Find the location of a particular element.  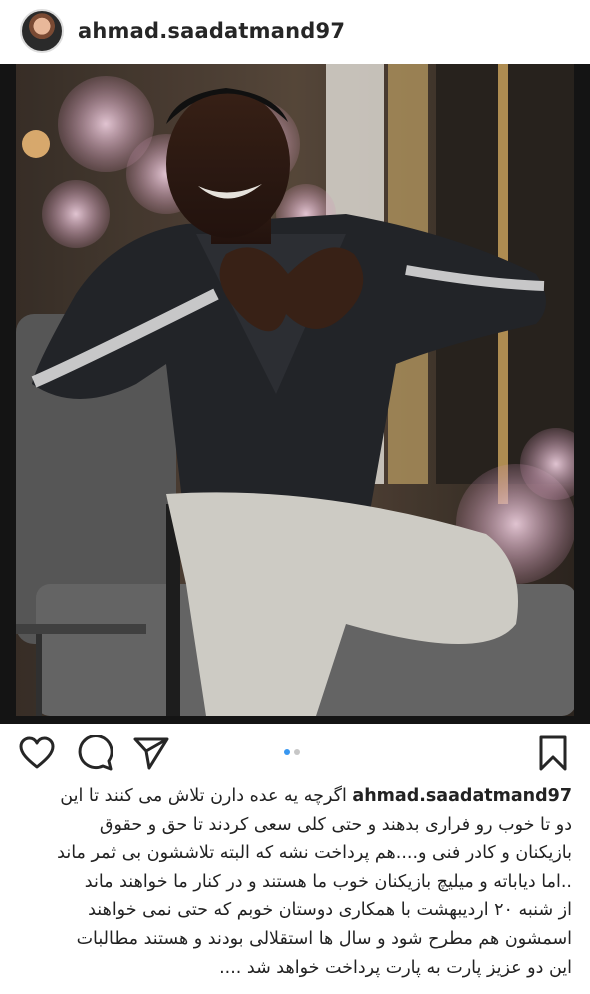

heart-outline-icon is located at coordinates (37, 752).